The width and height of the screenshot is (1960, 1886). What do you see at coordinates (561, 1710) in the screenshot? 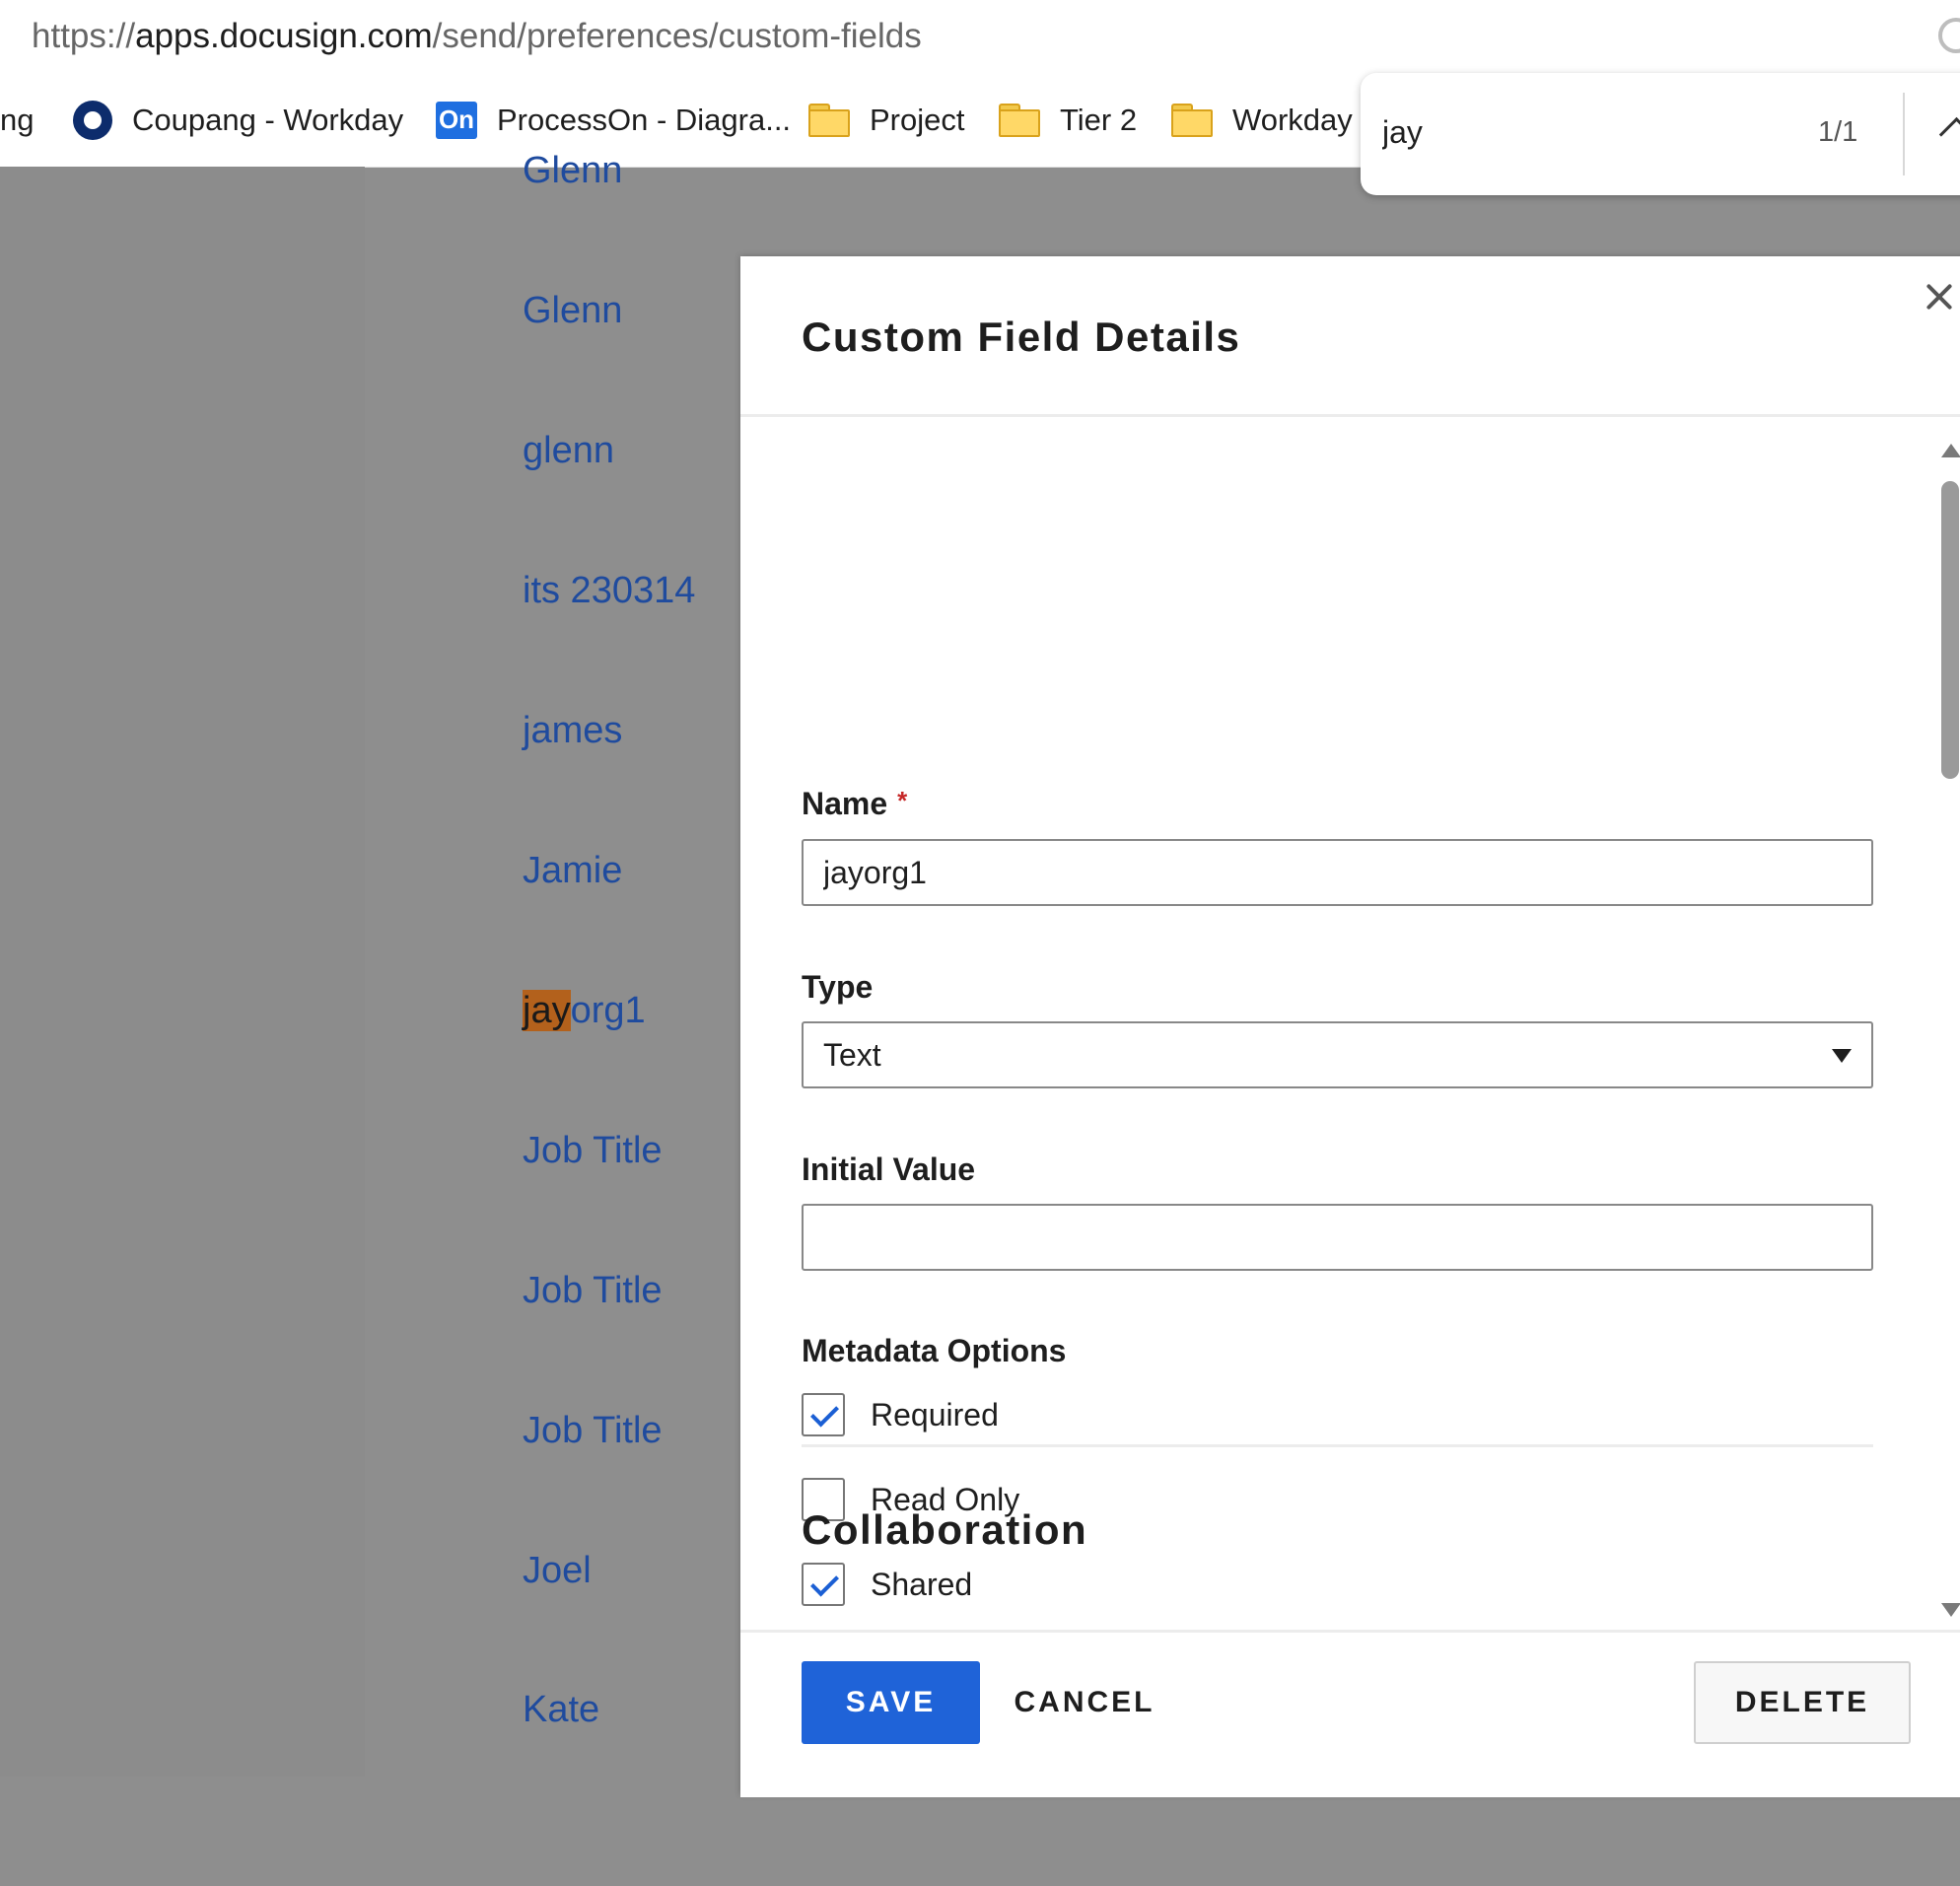
I see `list-item: Kate` at bounding box center [561, 1710].